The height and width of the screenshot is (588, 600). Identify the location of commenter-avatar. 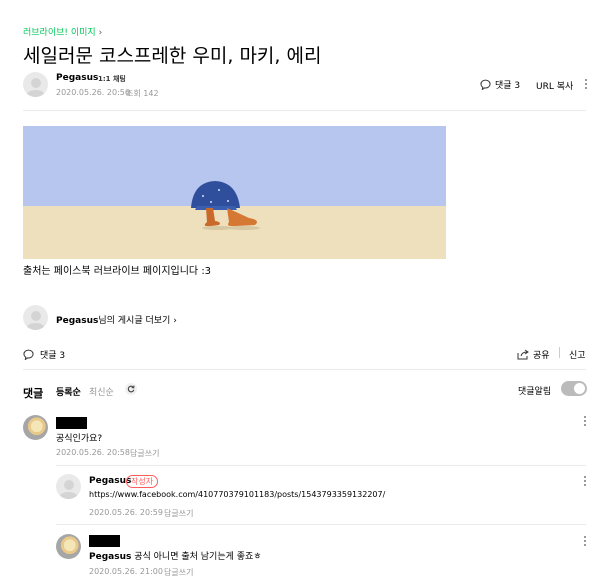
(35, 427).